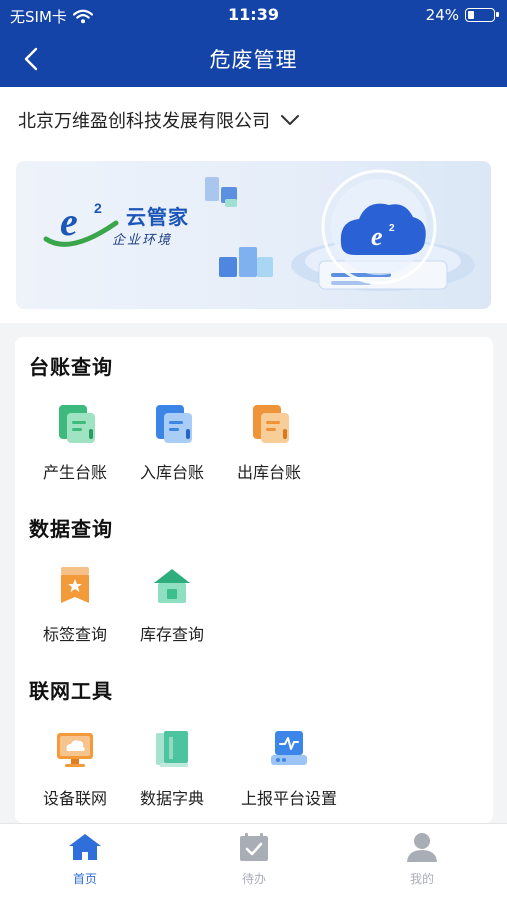  What do you see at coordinates (84, 879) in the screenshot?
I see `tab-label: 首页` at bounding box center [84, 879].